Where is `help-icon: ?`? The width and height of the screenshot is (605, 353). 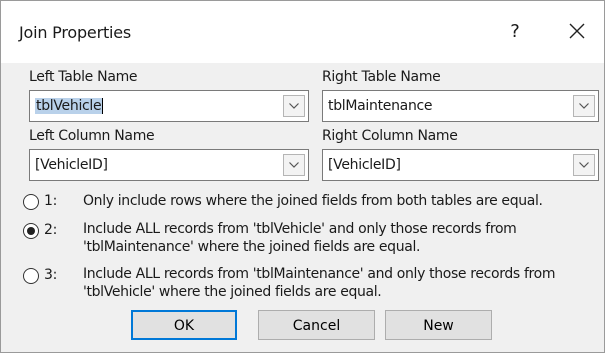 help-icon: ? is located at coordinates (515, 32).